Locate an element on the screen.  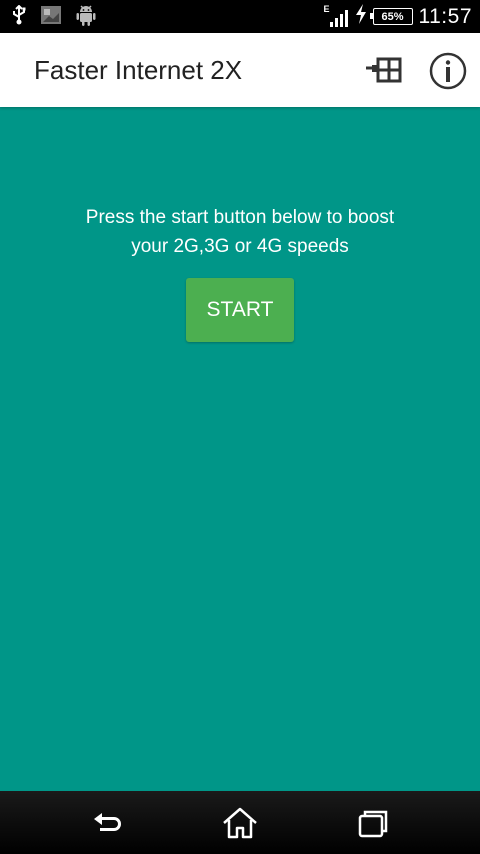
app-bar: Faster Internet 2X is located at coordinates (240, 70).